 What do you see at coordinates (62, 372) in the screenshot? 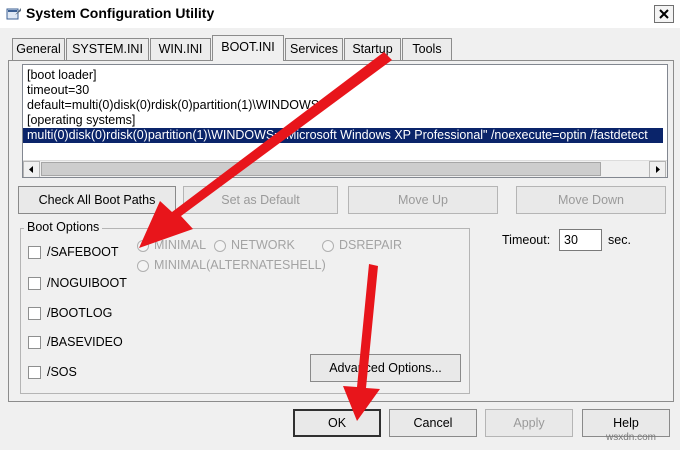
I see `sos-label: /SOS` at bounding box center [62, 372].